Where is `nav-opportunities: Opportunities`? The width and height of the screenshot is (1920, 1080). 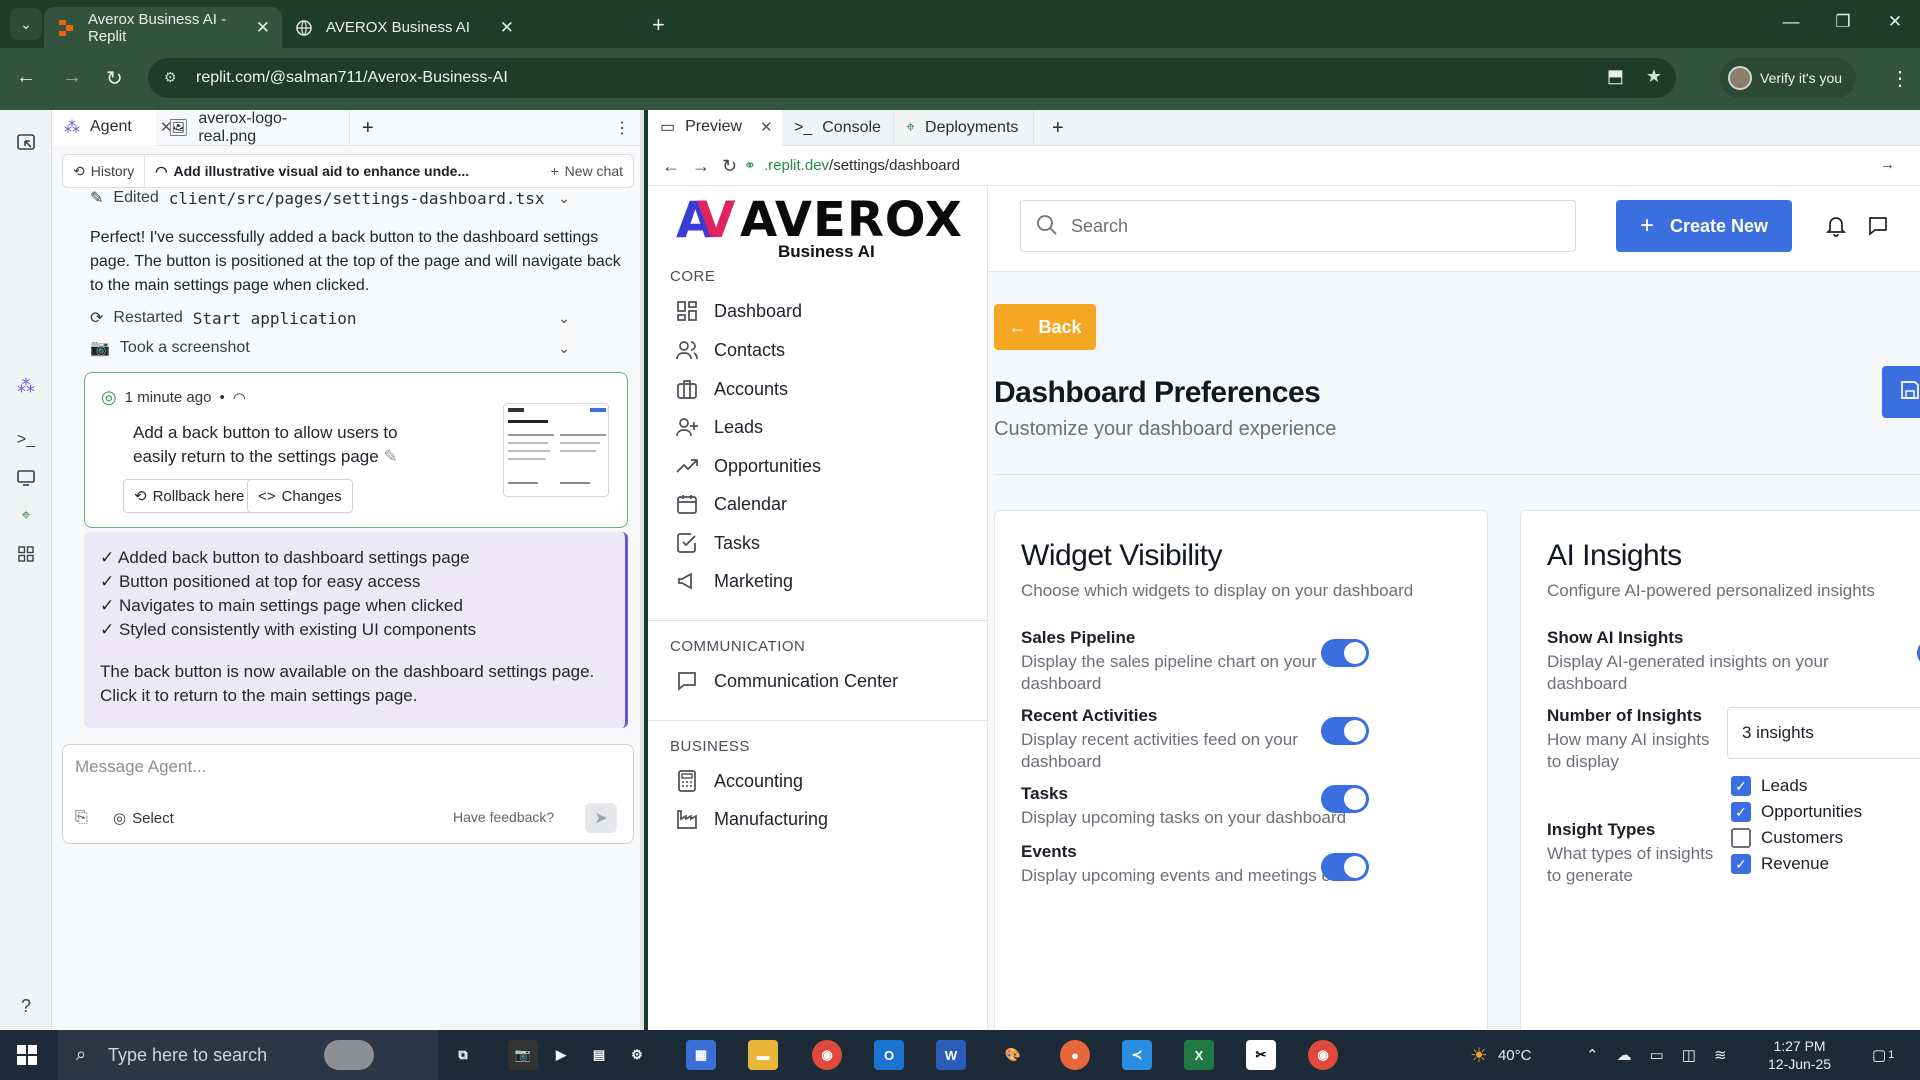
nav-opportunities: Opportunities is located at coordinates (747, 466).